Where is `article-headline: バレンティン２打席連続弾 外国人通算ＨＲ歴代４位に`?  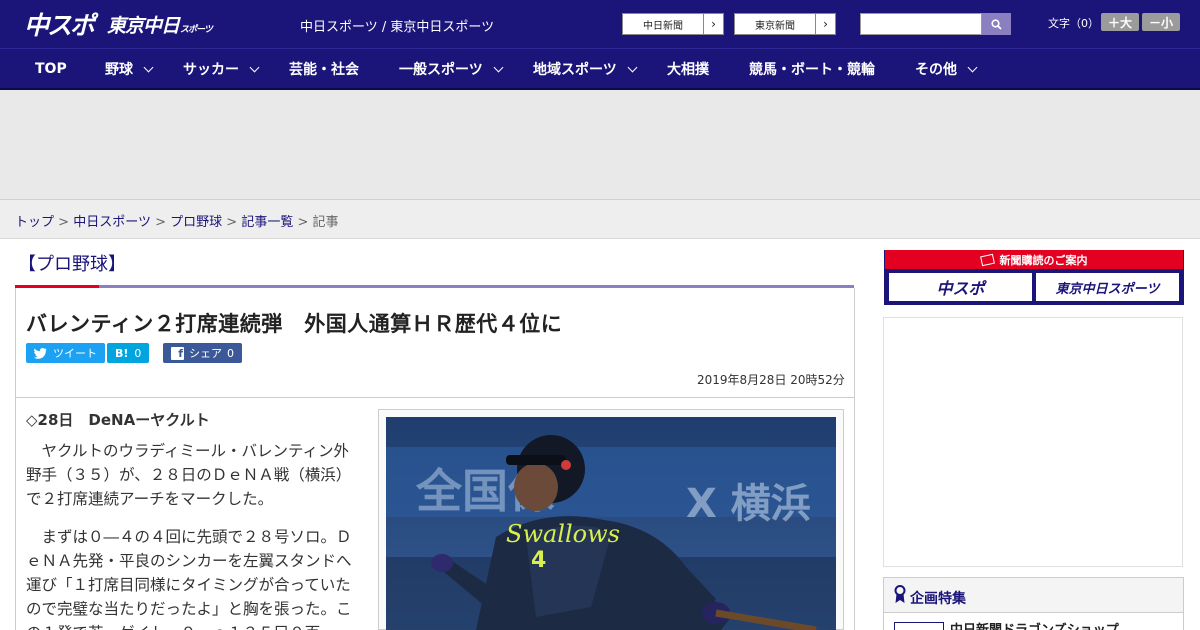 article-headline: バレンティン２打席連続弾 外国人通算ＨＲ歴代４位に is located at coordinates (294, 324).